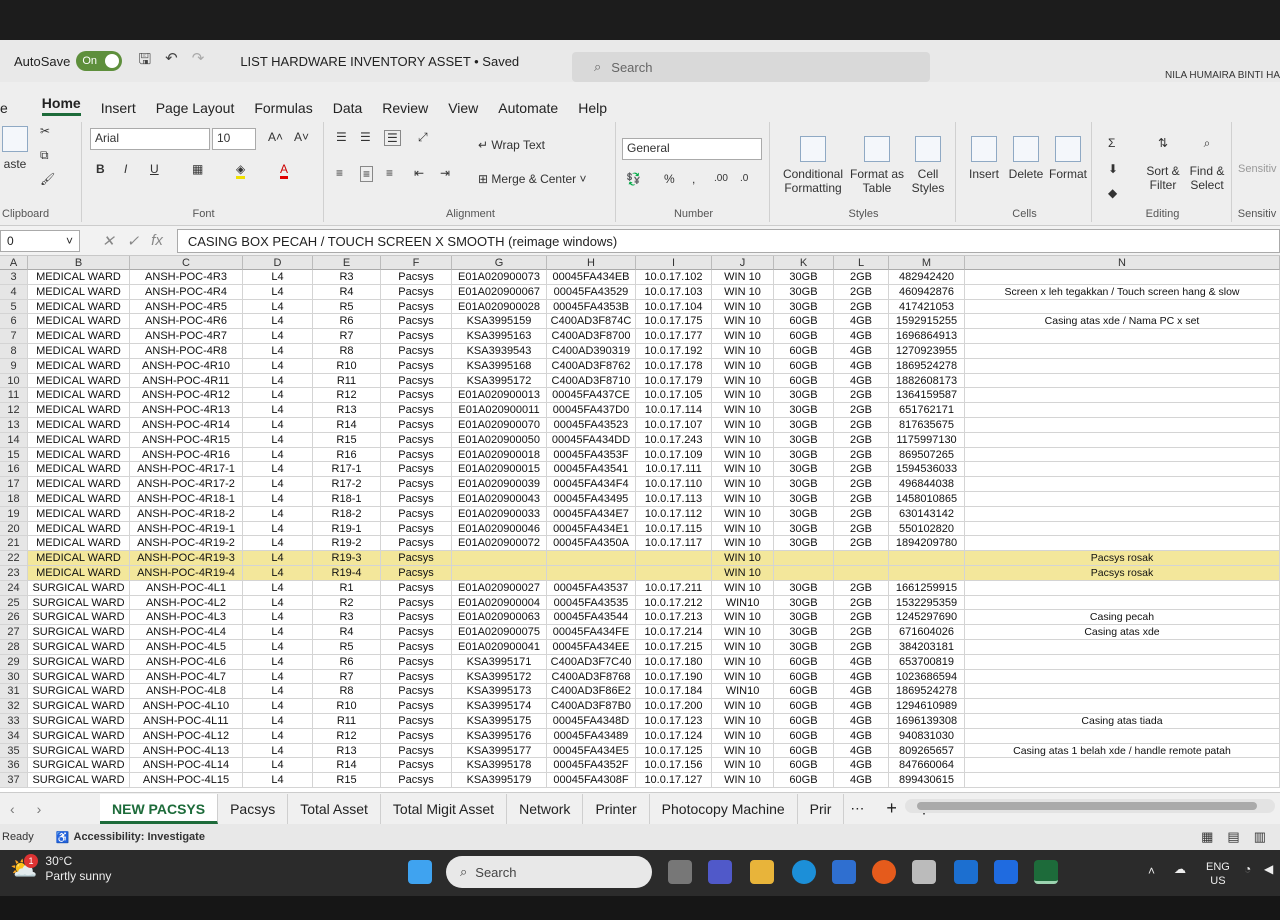 The width and height of the screenshot is (1280, 920). I want to click on grid-cell: 00045FA437CE, so click(591, 396).